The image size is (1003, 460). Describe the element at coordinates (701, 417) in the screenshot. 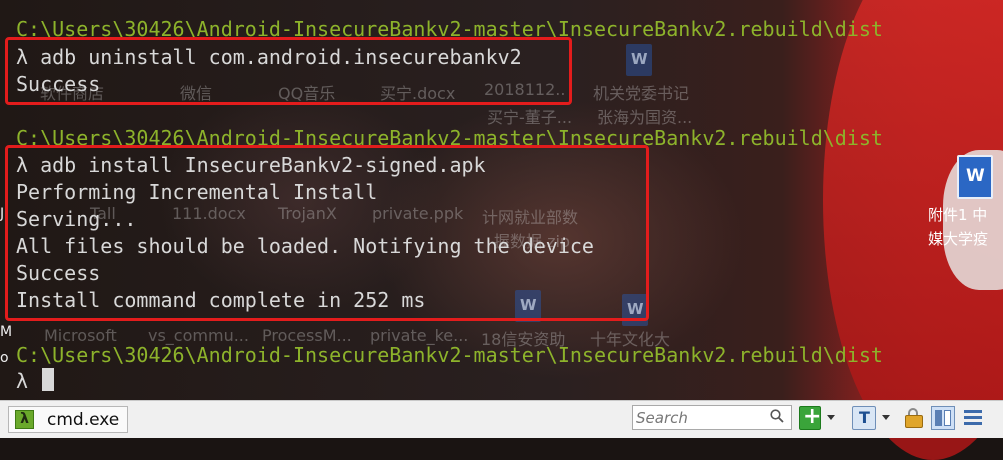

I see `search-input` at that location.